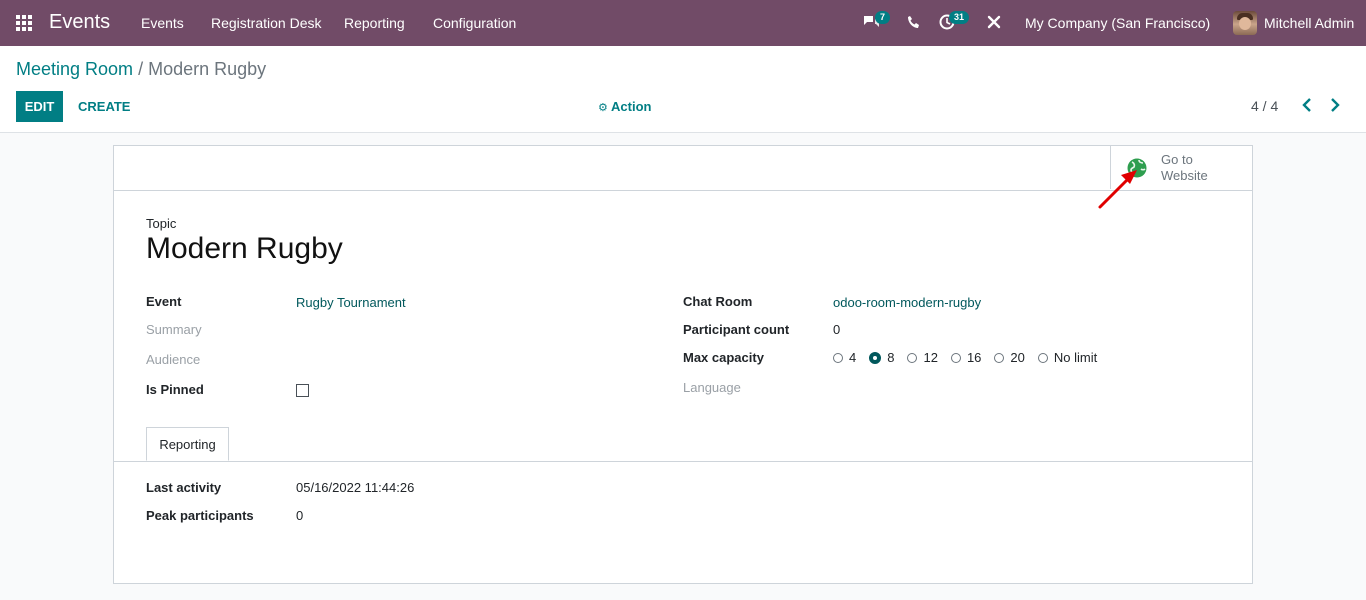 Image resolution: width=1366 pixels, height=600 pixels. I want to click on menu-reporting: Reporting, so click(374, 23).